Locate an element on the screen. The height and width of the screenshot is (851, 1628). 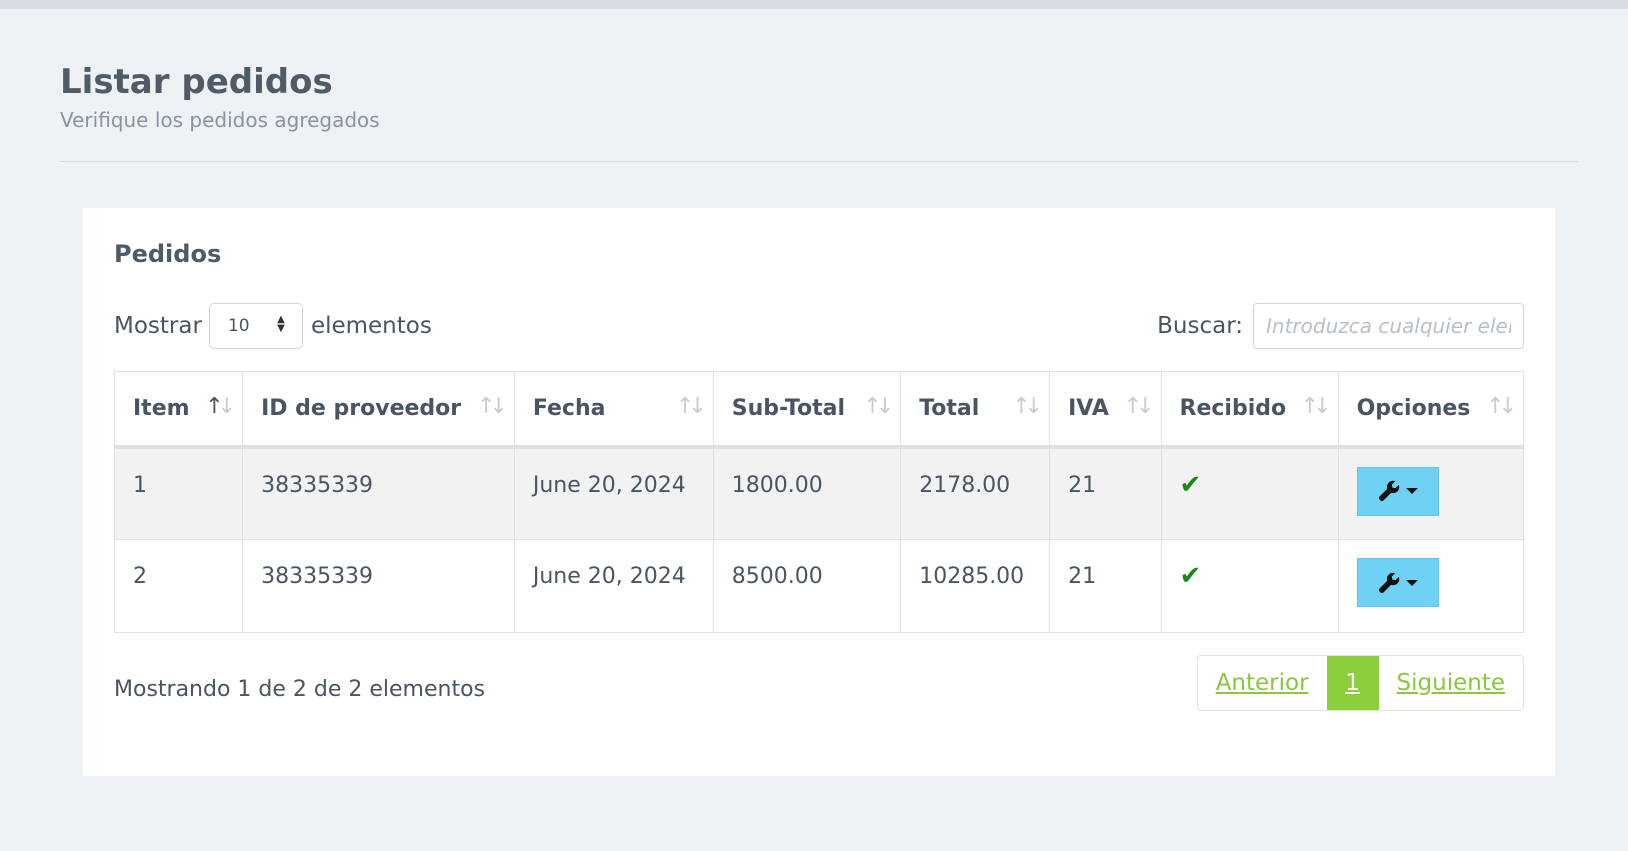
column-header-item: Item ↑↓ is located at coordinates (178, 410).